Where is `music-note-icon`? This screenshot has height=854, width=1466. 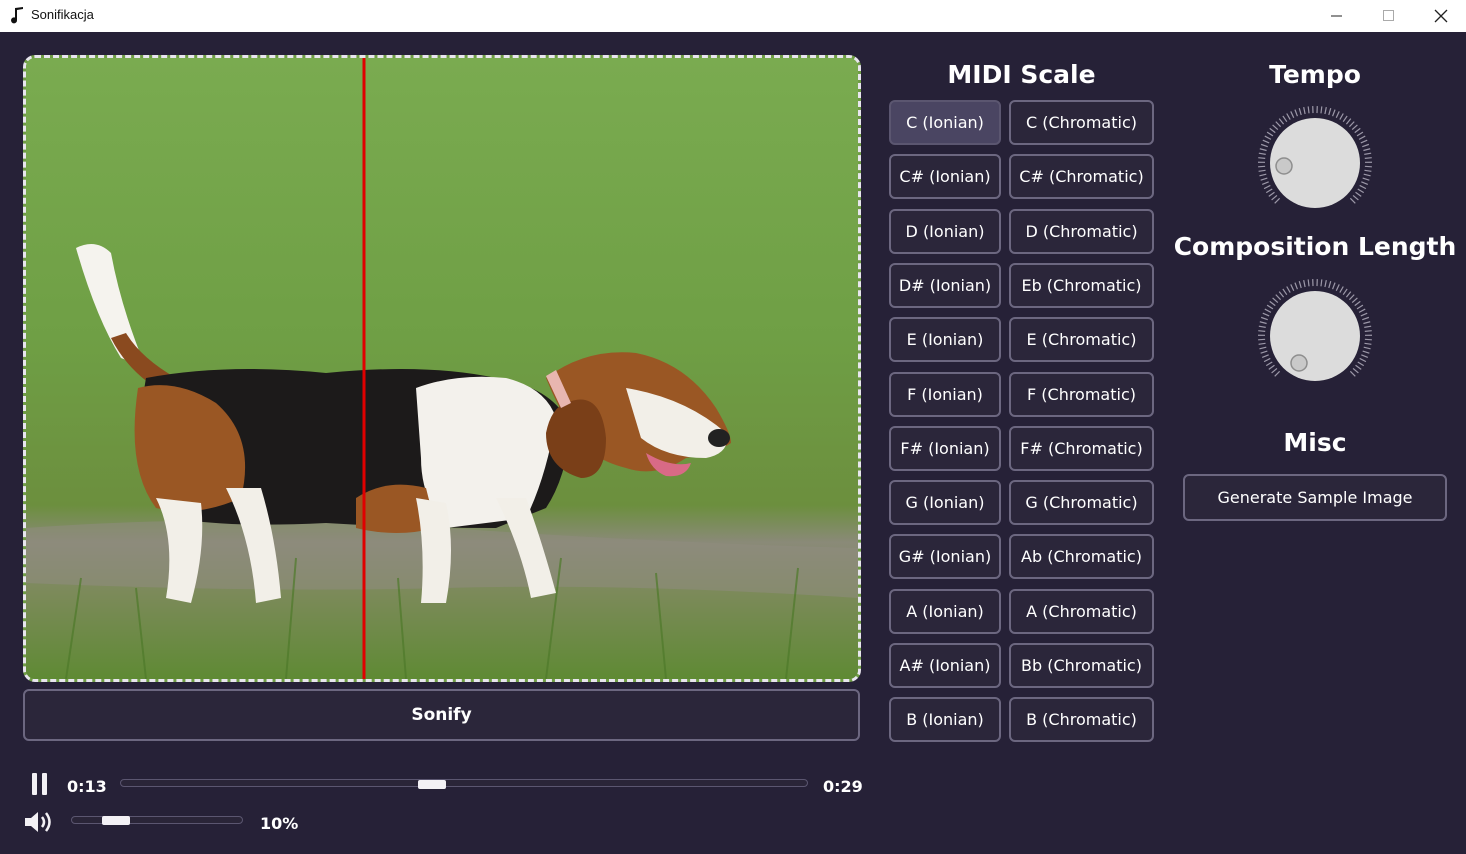
music-note-icon is located at coordinates (17, 15).